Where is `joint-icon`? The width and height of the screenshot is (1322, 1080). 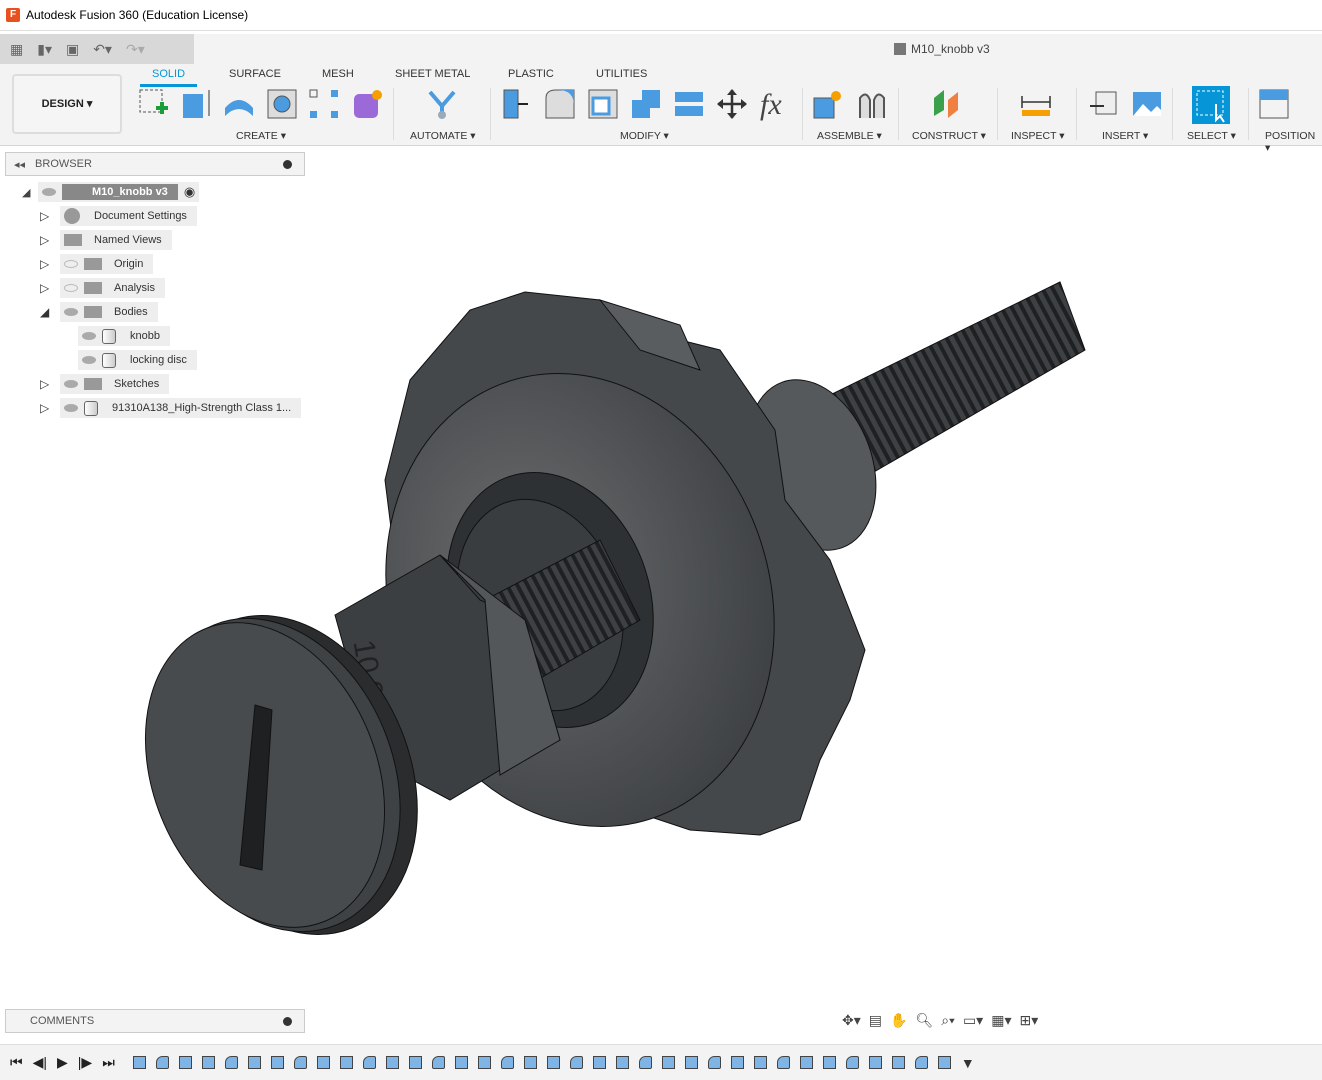
joint-icon is located at coordinates (872, 104).